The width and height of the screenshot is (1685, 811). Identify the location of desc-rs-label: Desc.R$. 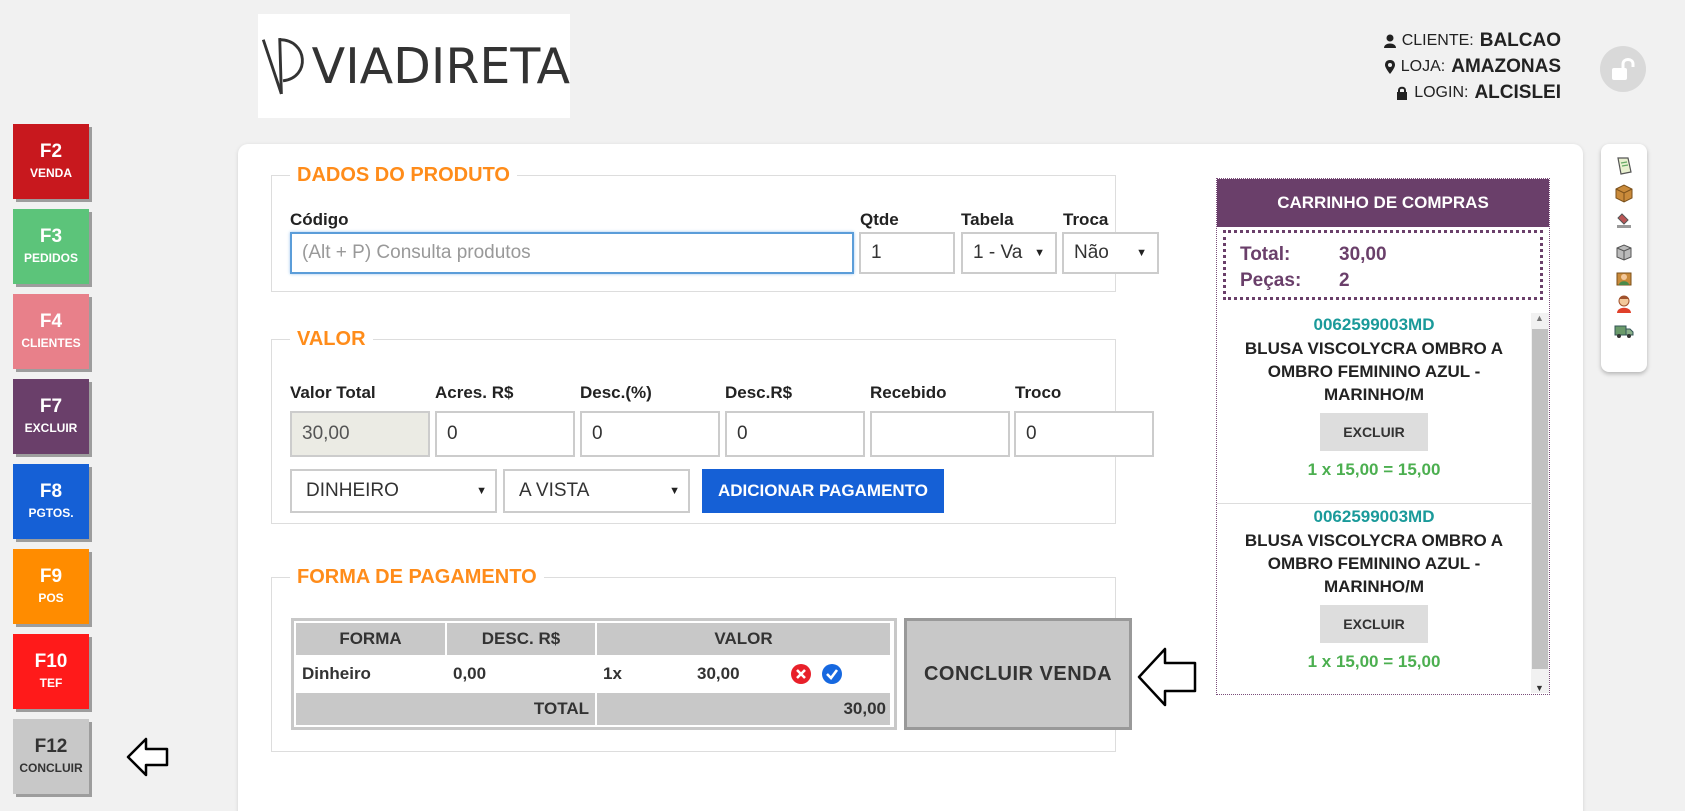
(759, 392).